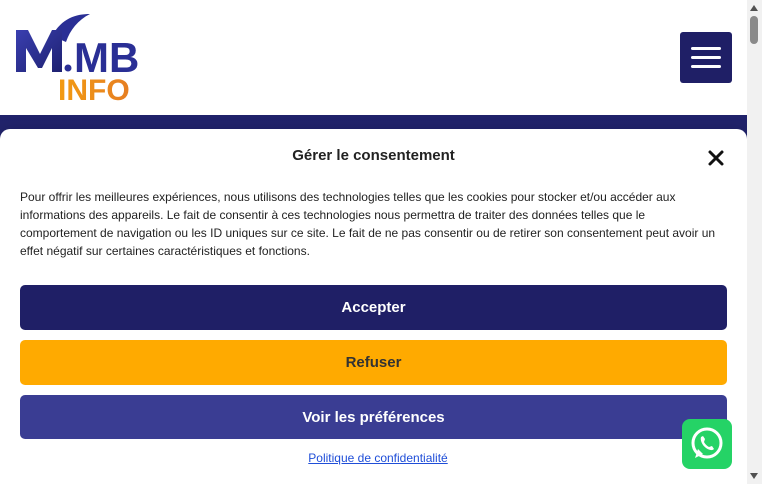  I want to click on logo-graphic: MBB INFO, so click(77, 59).